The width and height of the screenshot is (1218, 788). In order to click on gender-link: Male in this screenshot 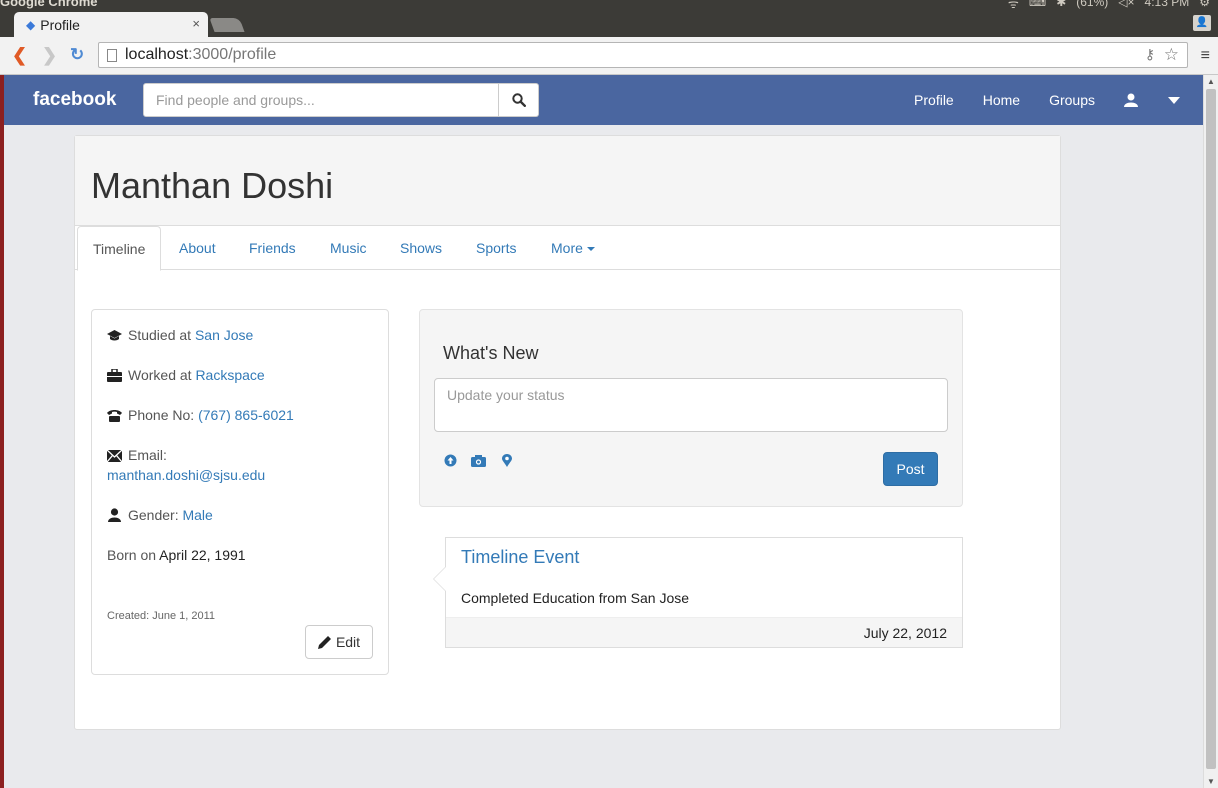, I will do `click(197, 515)`.